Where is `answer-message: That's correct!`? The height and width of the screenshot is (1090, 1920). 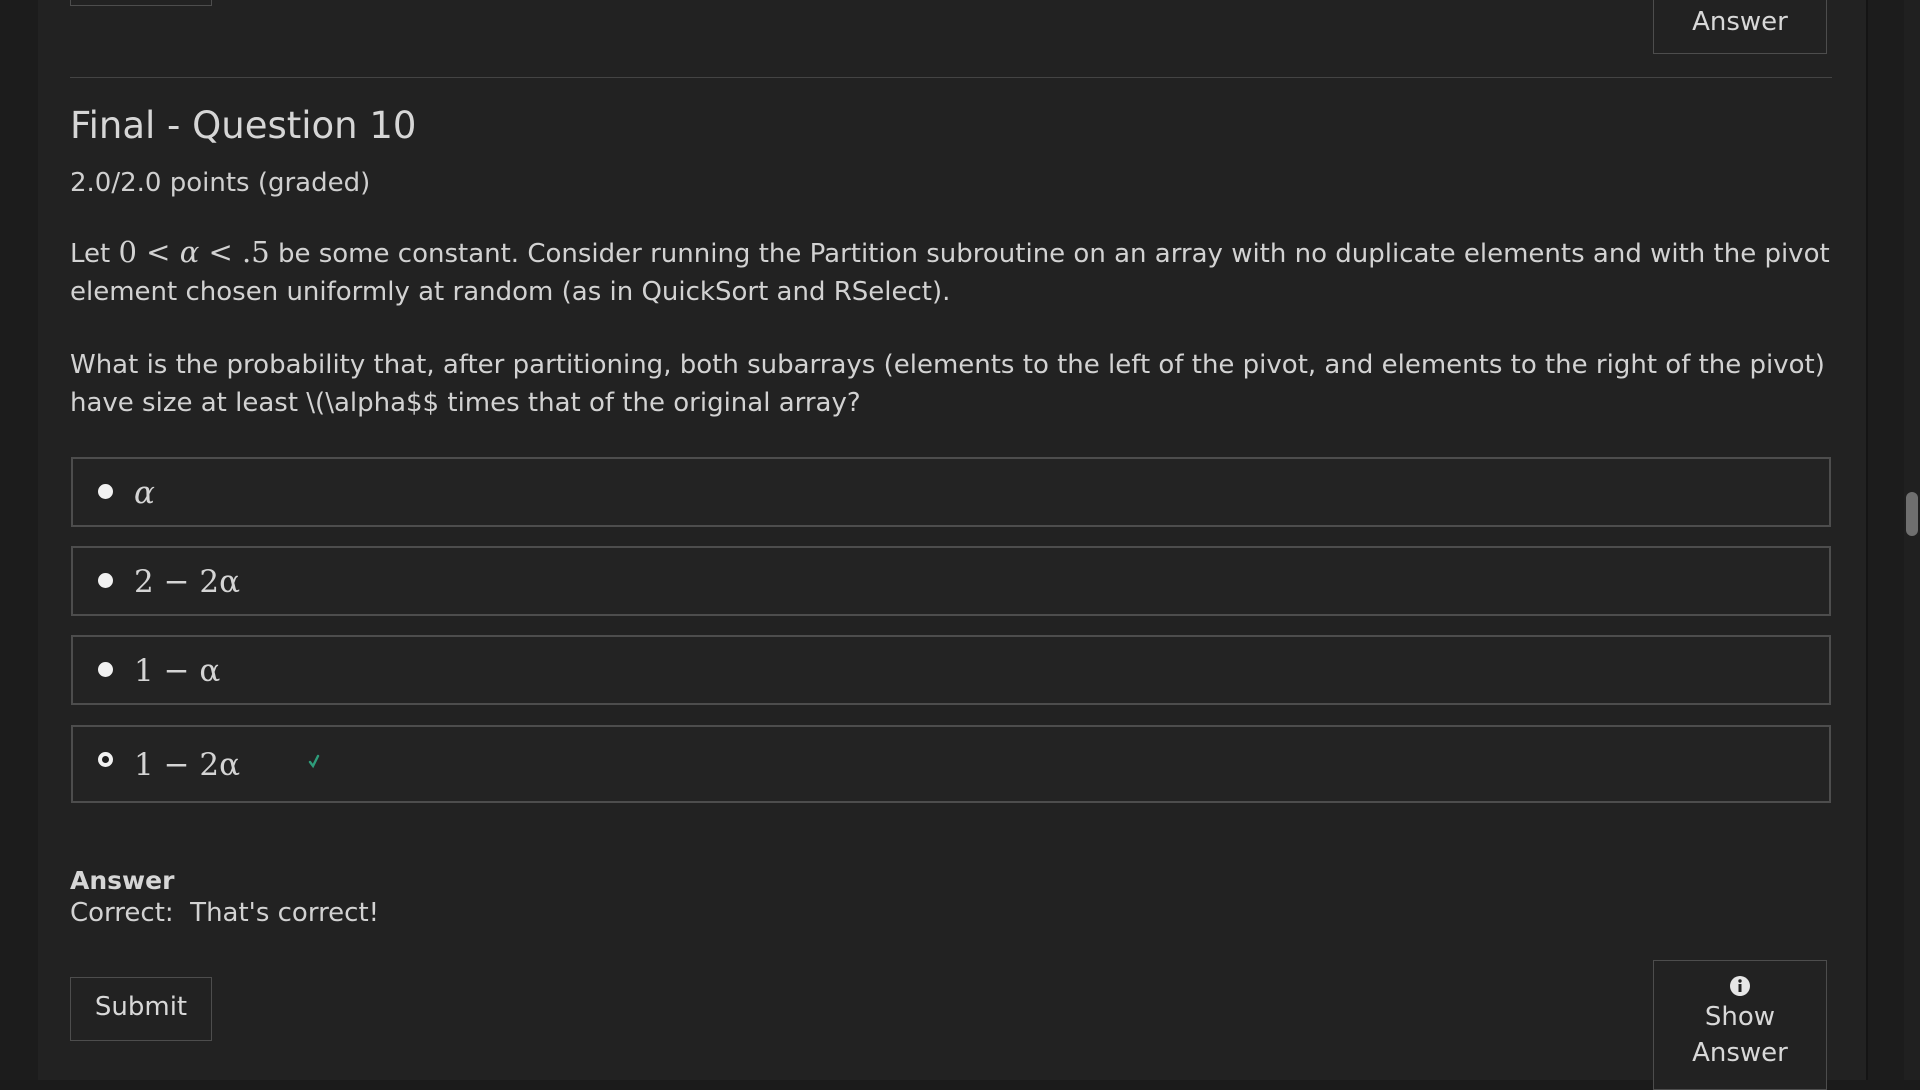 answer-message: That's correct! is located at coordinates (280, 913).